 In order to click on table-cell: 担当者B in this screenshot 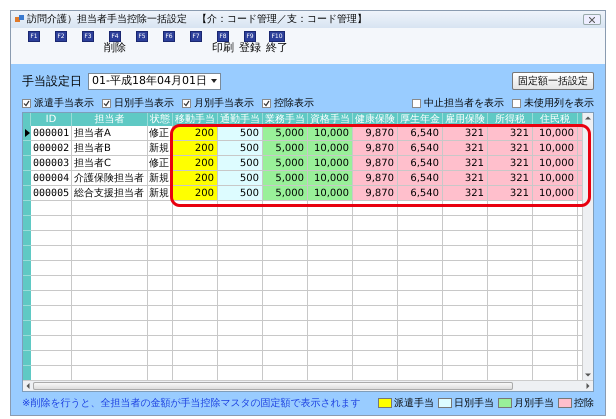, I will do `click(110, 148)`.